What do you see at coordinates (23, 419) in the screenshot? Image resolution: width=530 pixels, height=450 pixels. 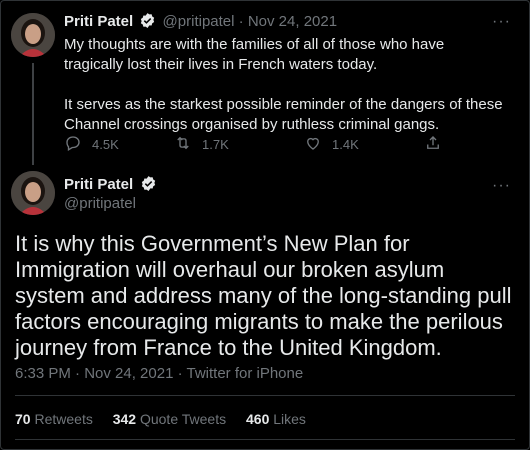 I see `retweets-count: 70` at bounding box center [23, 419].